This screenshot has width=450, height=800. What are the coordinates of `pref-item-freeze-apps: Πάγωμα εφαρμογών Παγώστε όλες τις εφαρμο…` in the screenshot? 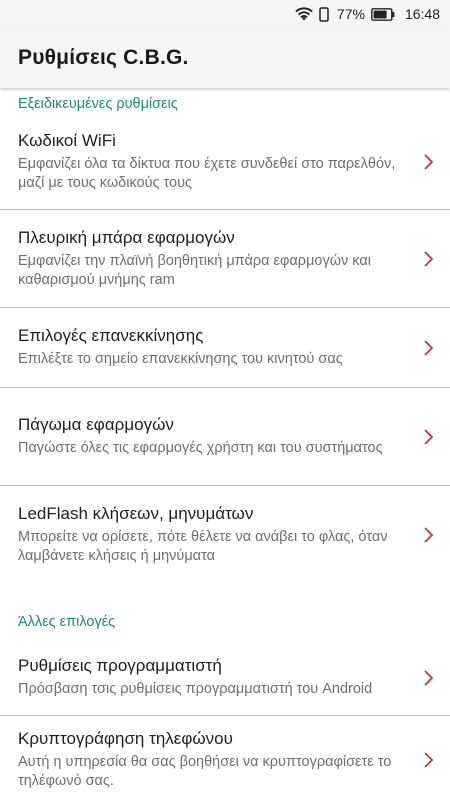 It's located at (225, 437).